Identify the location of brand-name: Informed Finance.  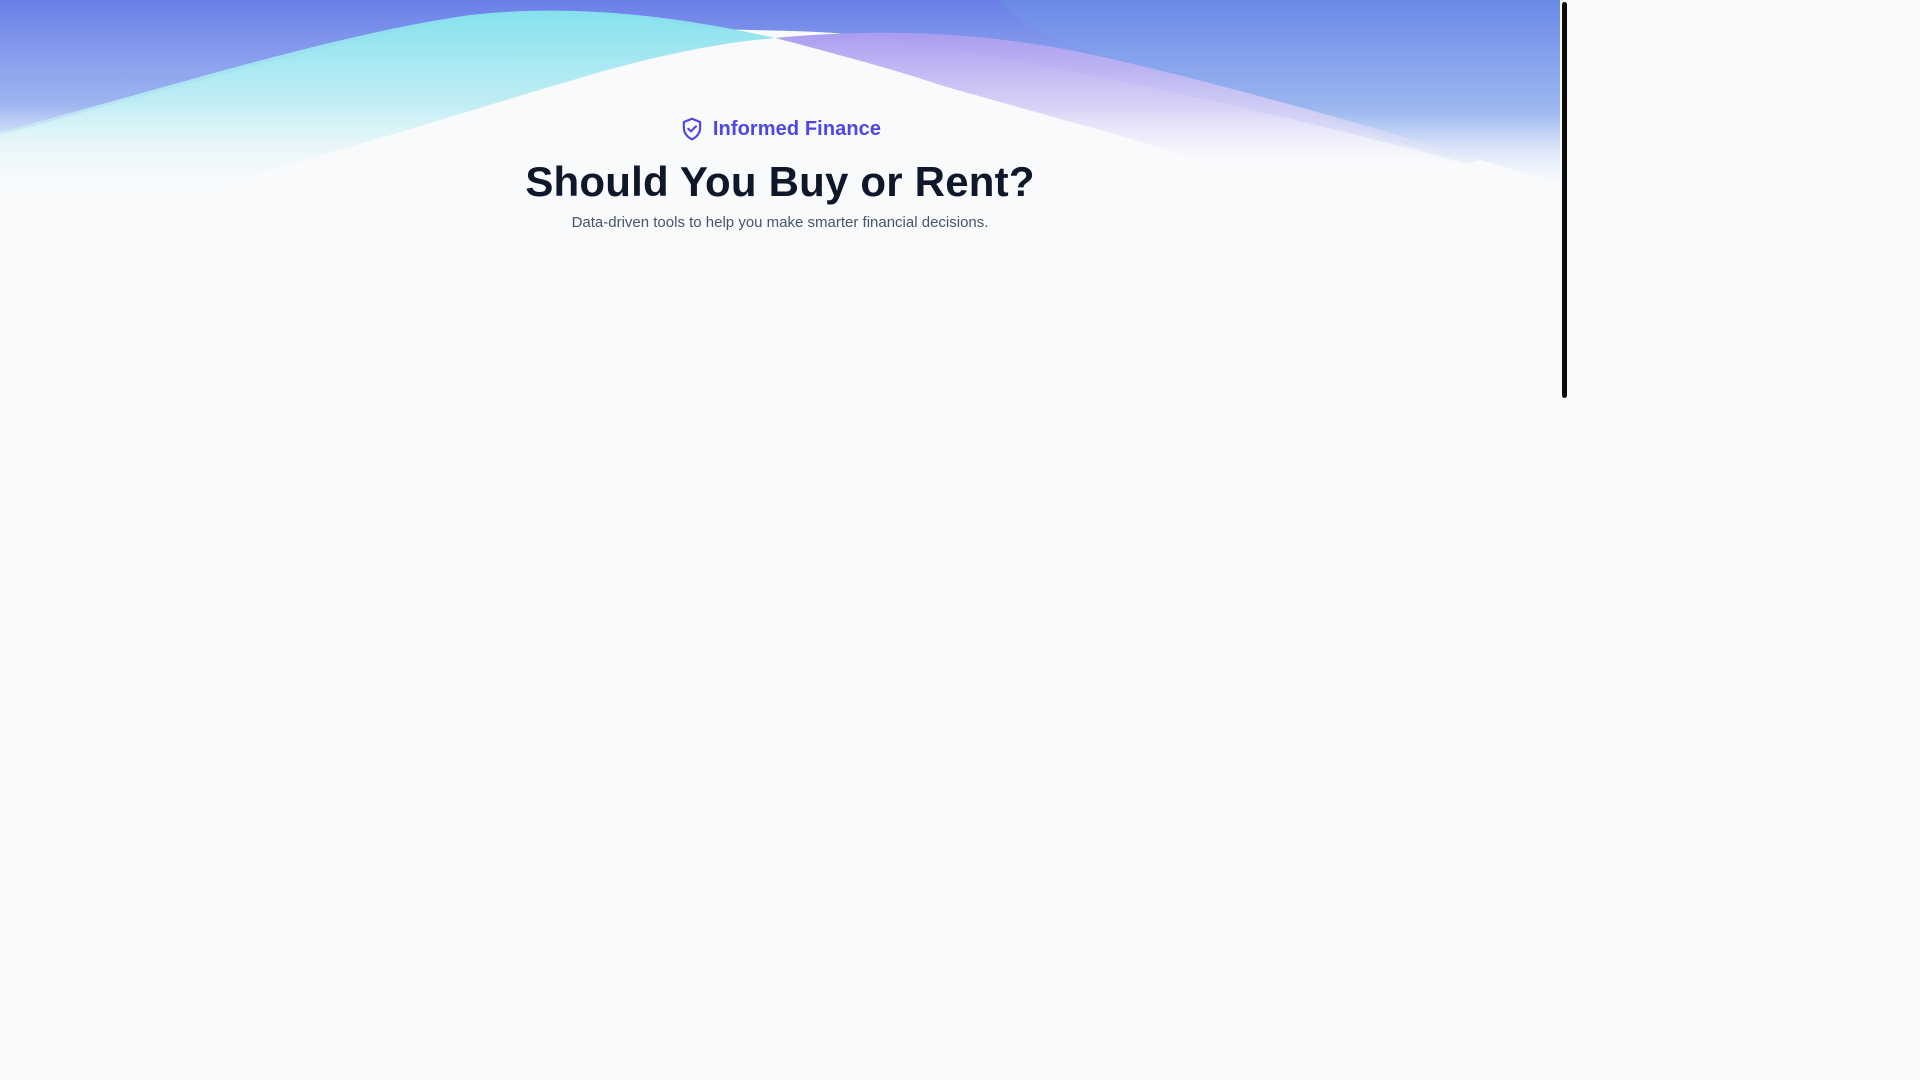
(797, 128).